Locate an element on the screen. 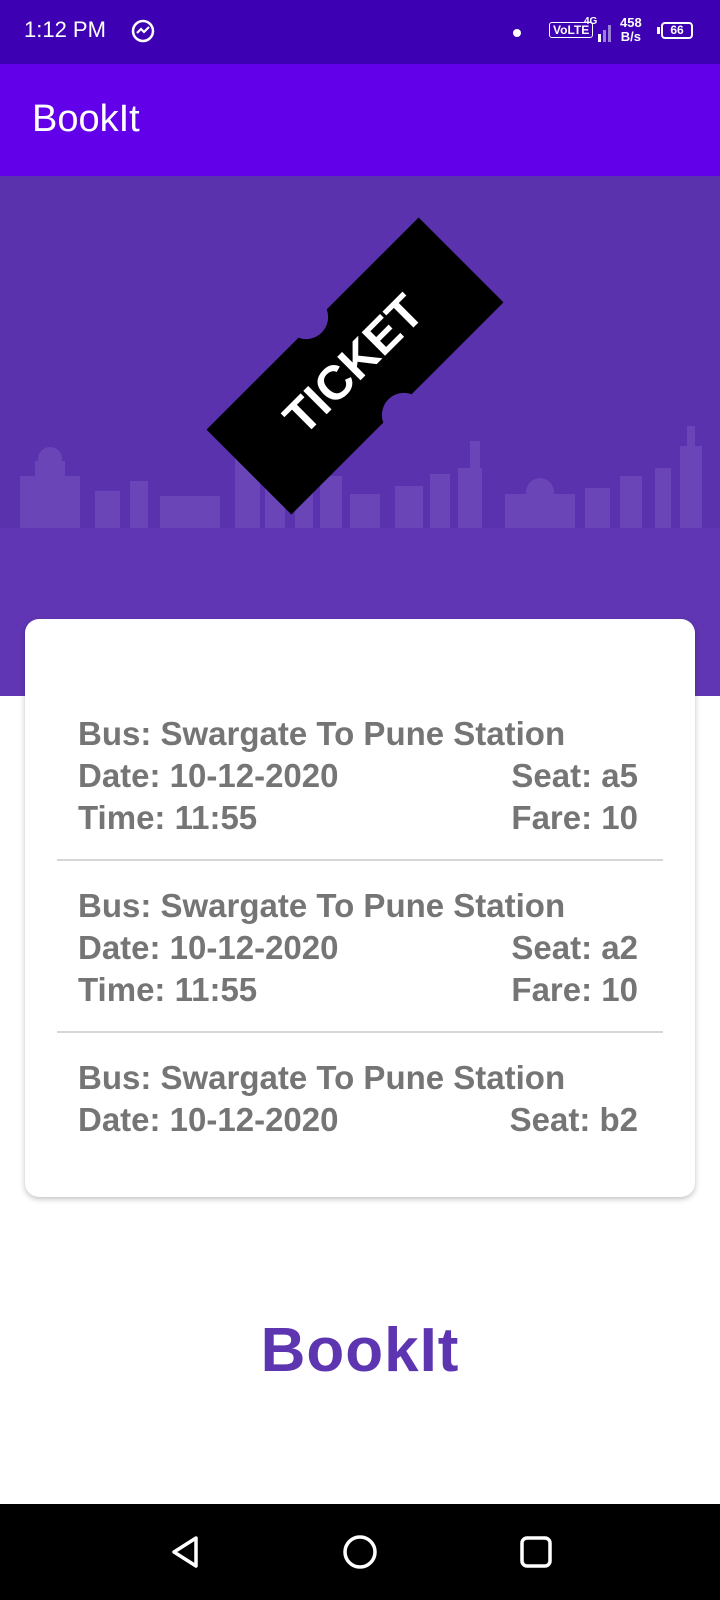  network-speed: 458 B/s is located at coordinates (631, 30).